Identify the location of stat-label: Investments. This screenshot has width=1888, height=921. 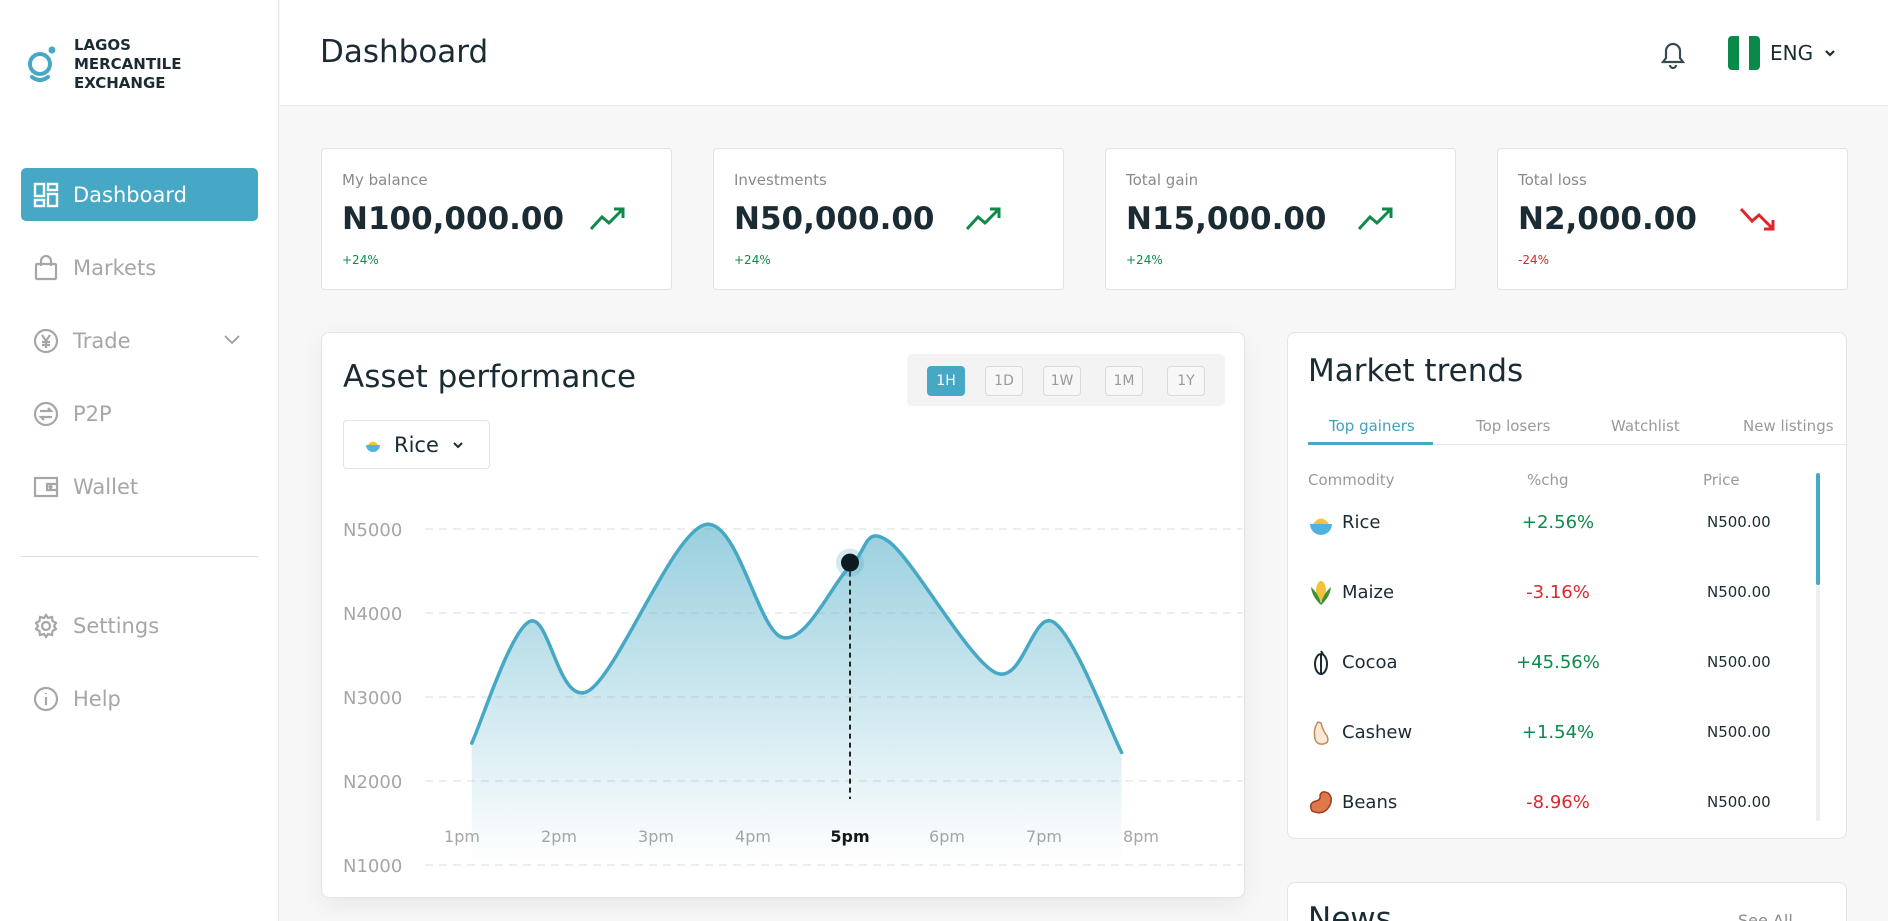
(780, 180).